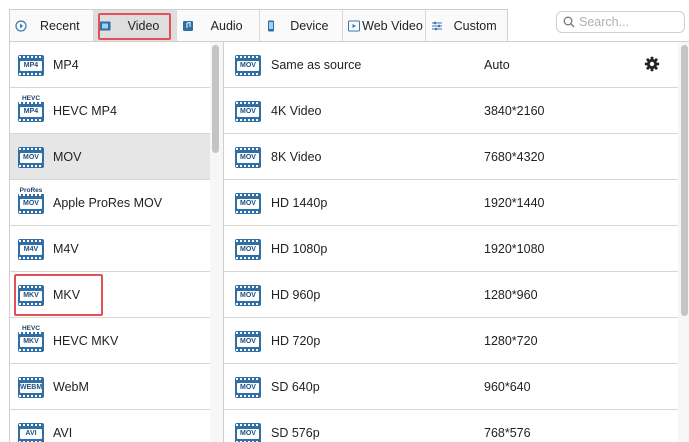 The height and width of the screenshot is (442, 689). I want to click on web-video-icon, so click(353, 26).